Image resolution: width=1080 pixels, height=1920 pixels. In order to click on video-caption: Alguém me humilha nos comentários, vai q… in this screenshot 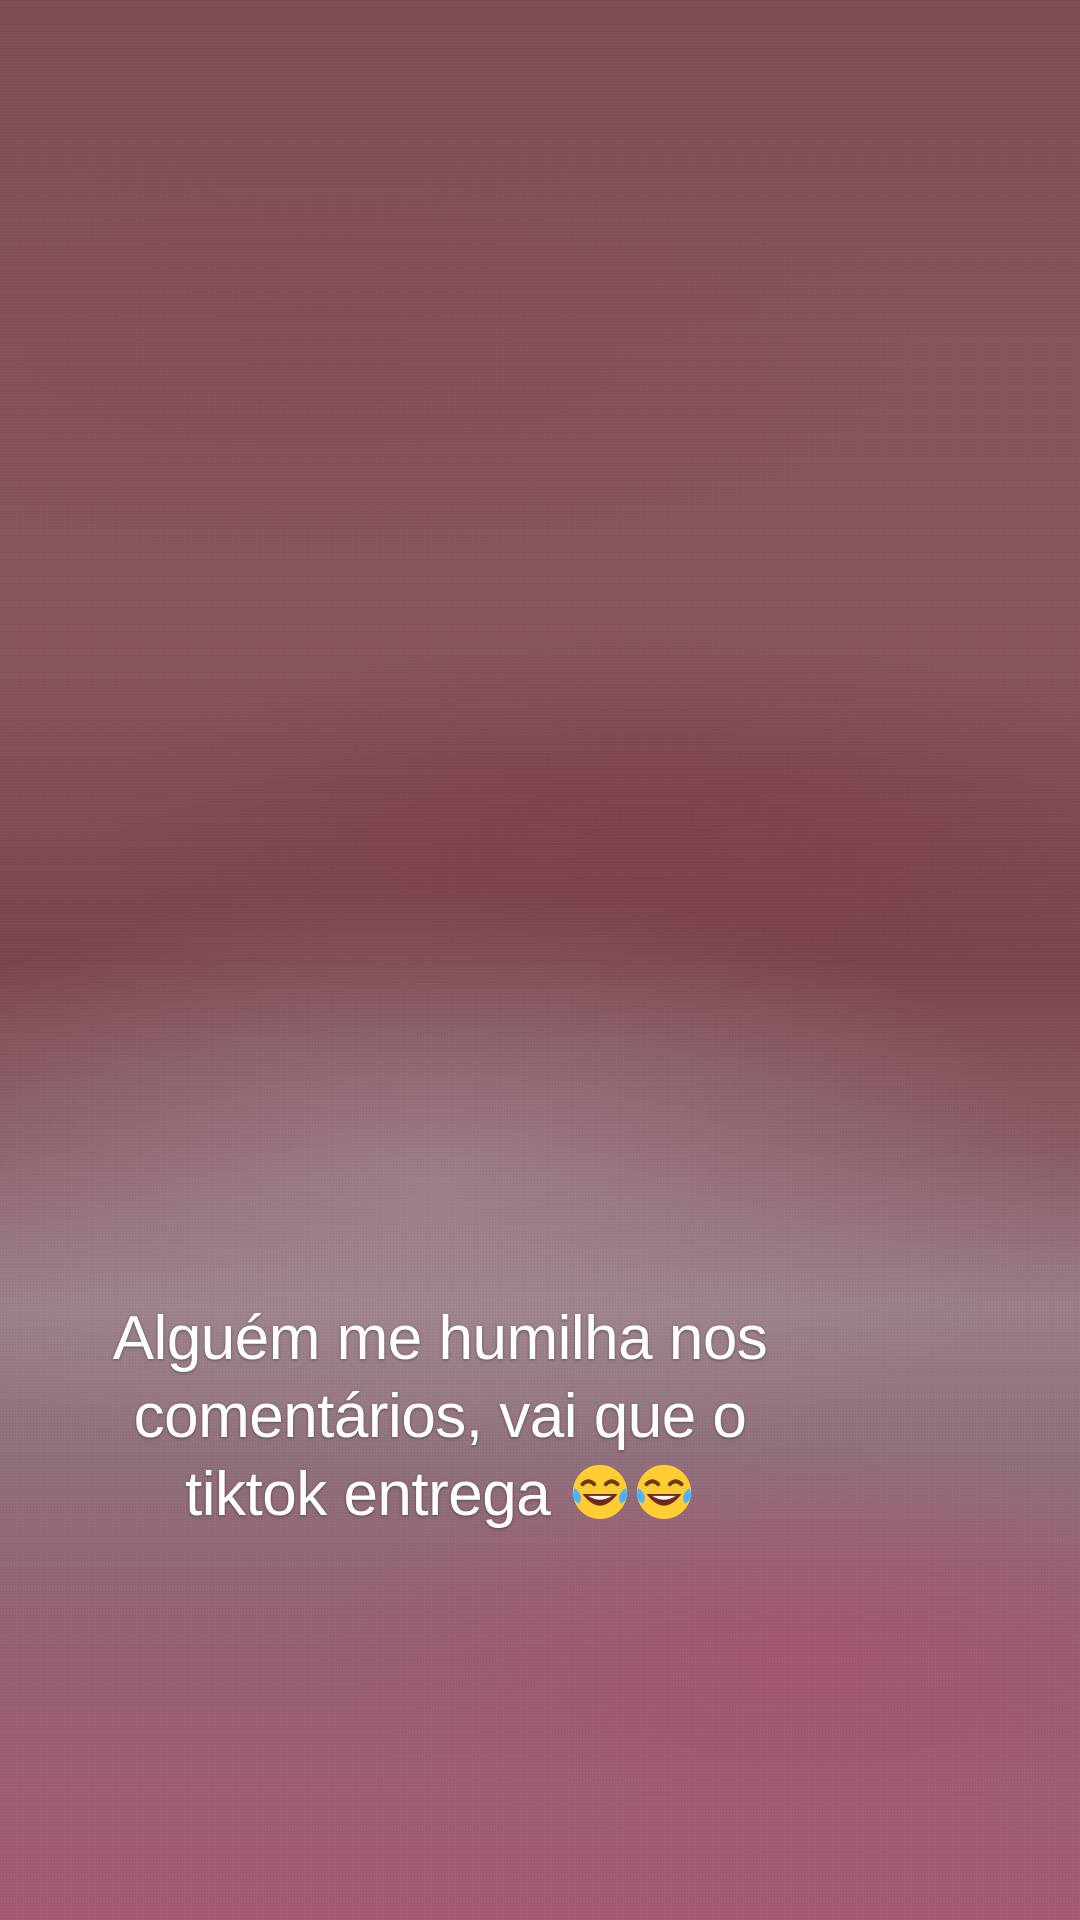, I will do `click(440, 1417)`.